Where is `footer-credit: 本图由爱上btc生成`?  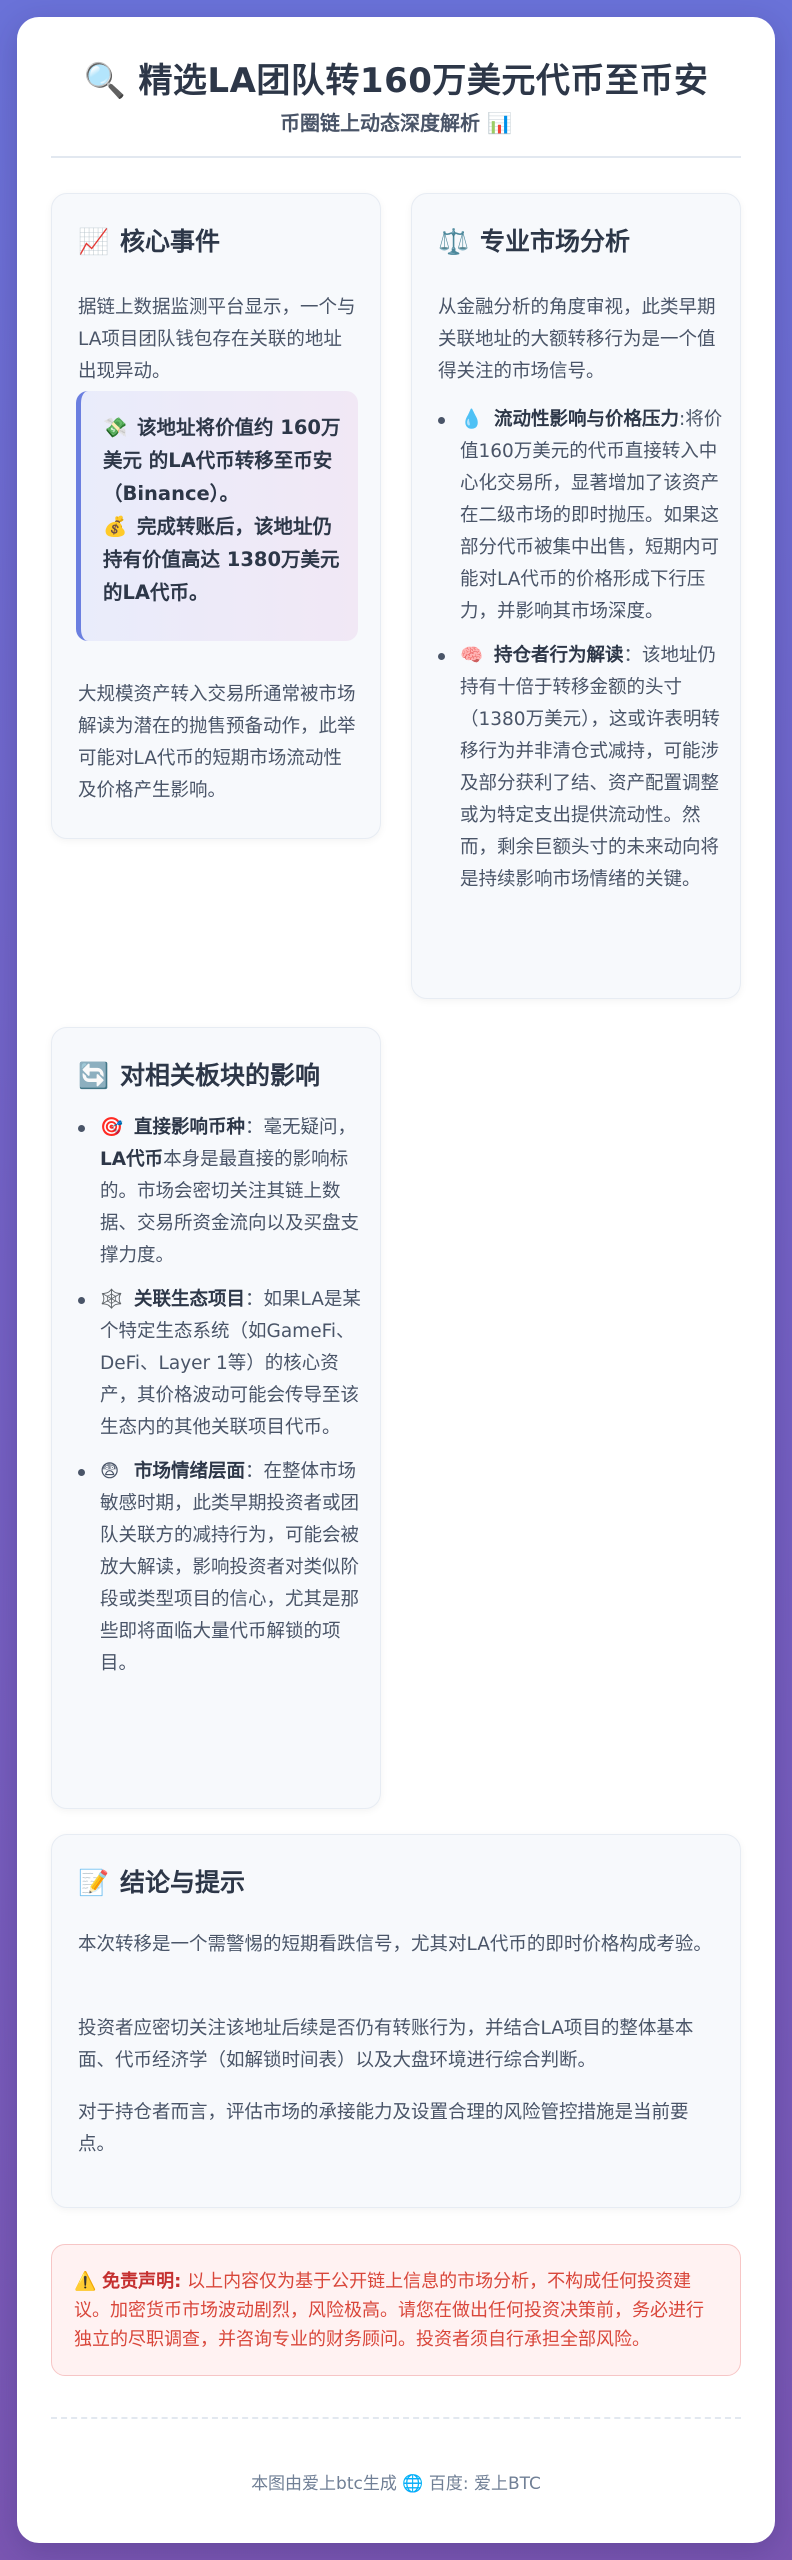
footer-credit: 本图由爱上btc生成 is located at coordinates (324, 2484).